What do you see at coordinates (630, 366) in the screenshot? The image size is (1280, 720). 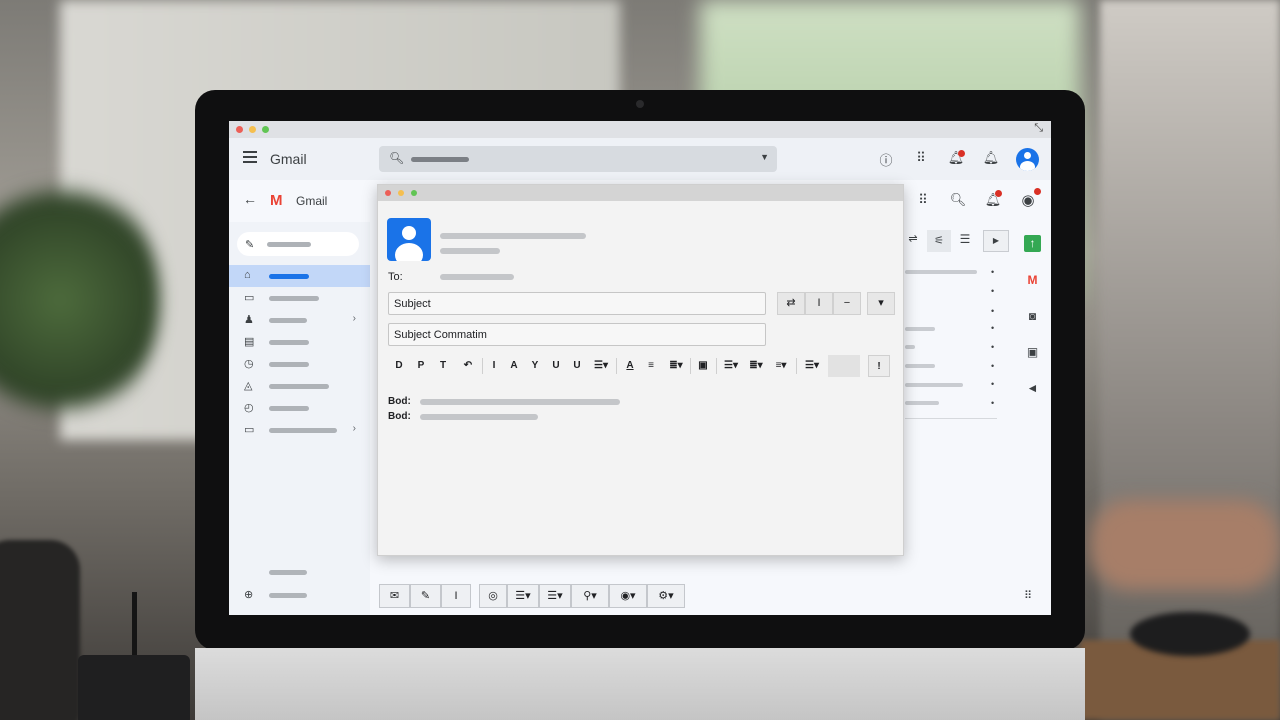 I see `highlight-icon: A` at bounding box center [630, 366].